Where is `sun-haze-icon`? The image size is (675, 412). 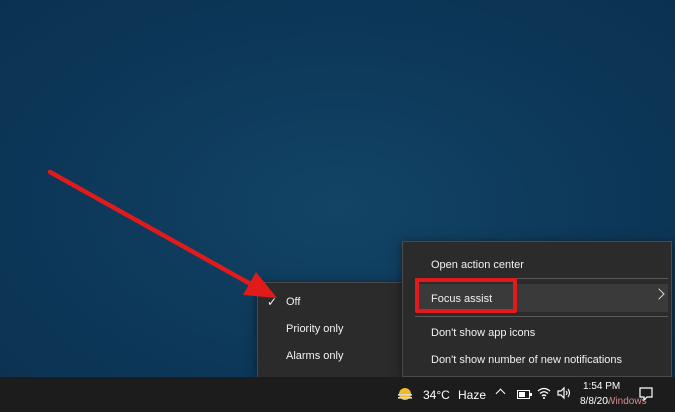 sun-haze-icon is located at coordinates (405, 394).